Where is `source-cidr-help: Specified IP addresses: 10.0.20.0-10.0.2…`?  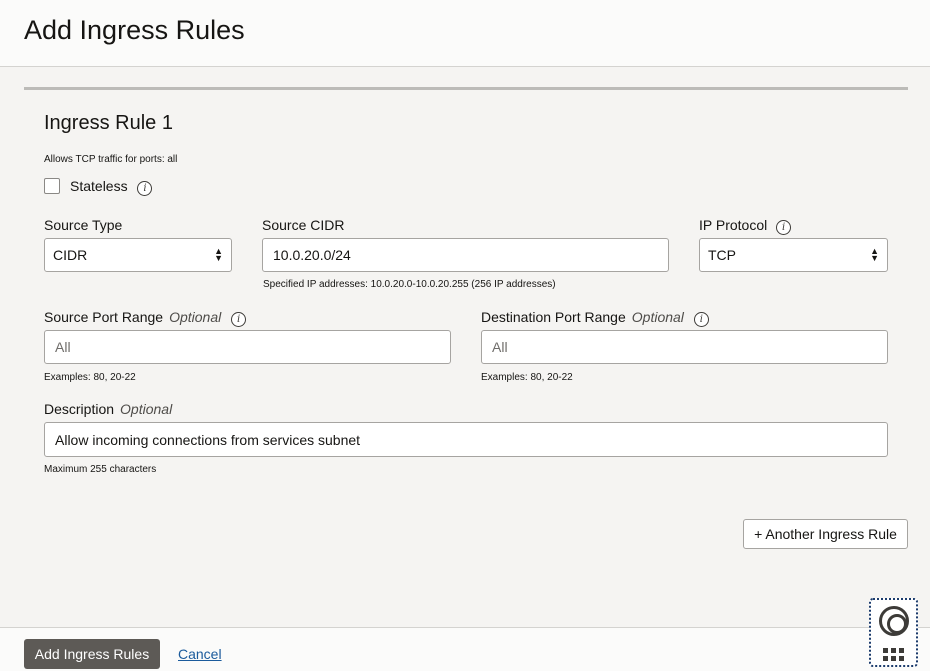
source-cidr-help: Specified IP addresses: 10.0.20.0-10.0.2… is located at coordinates (409, 284).